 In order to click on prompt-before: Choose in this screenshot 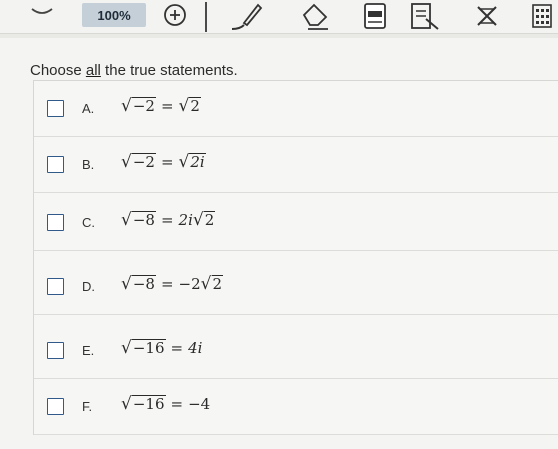, I will do `click(58, 70)`.